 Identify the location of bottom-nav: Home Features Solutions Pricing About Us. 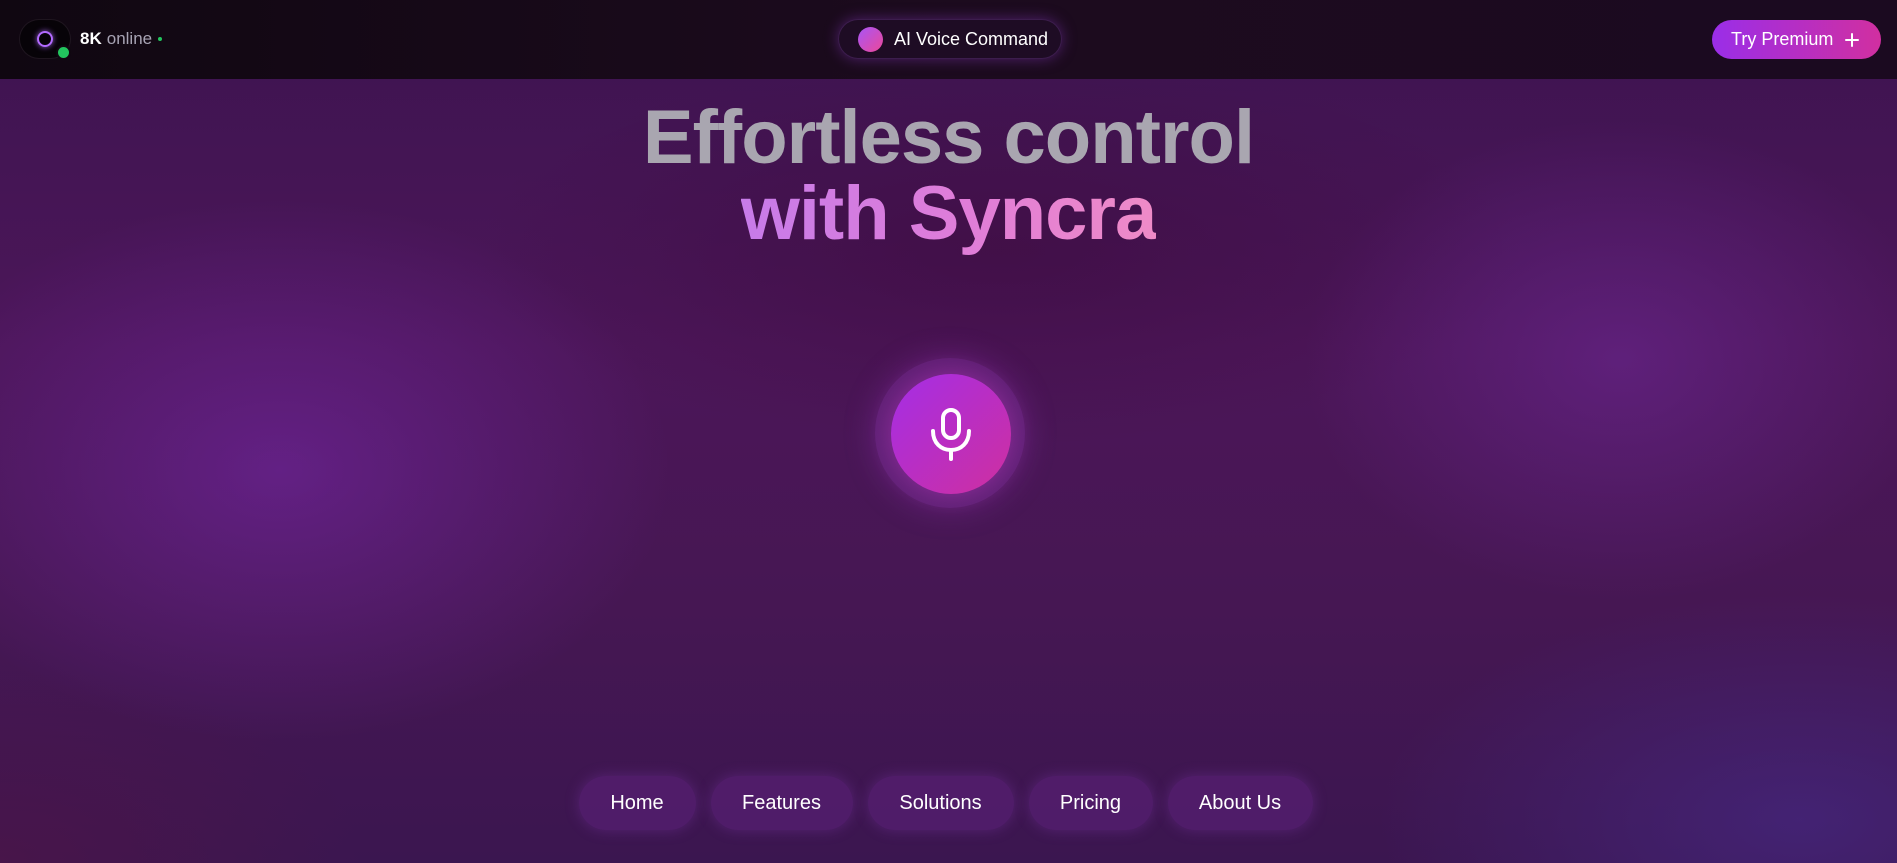
(948, 803).